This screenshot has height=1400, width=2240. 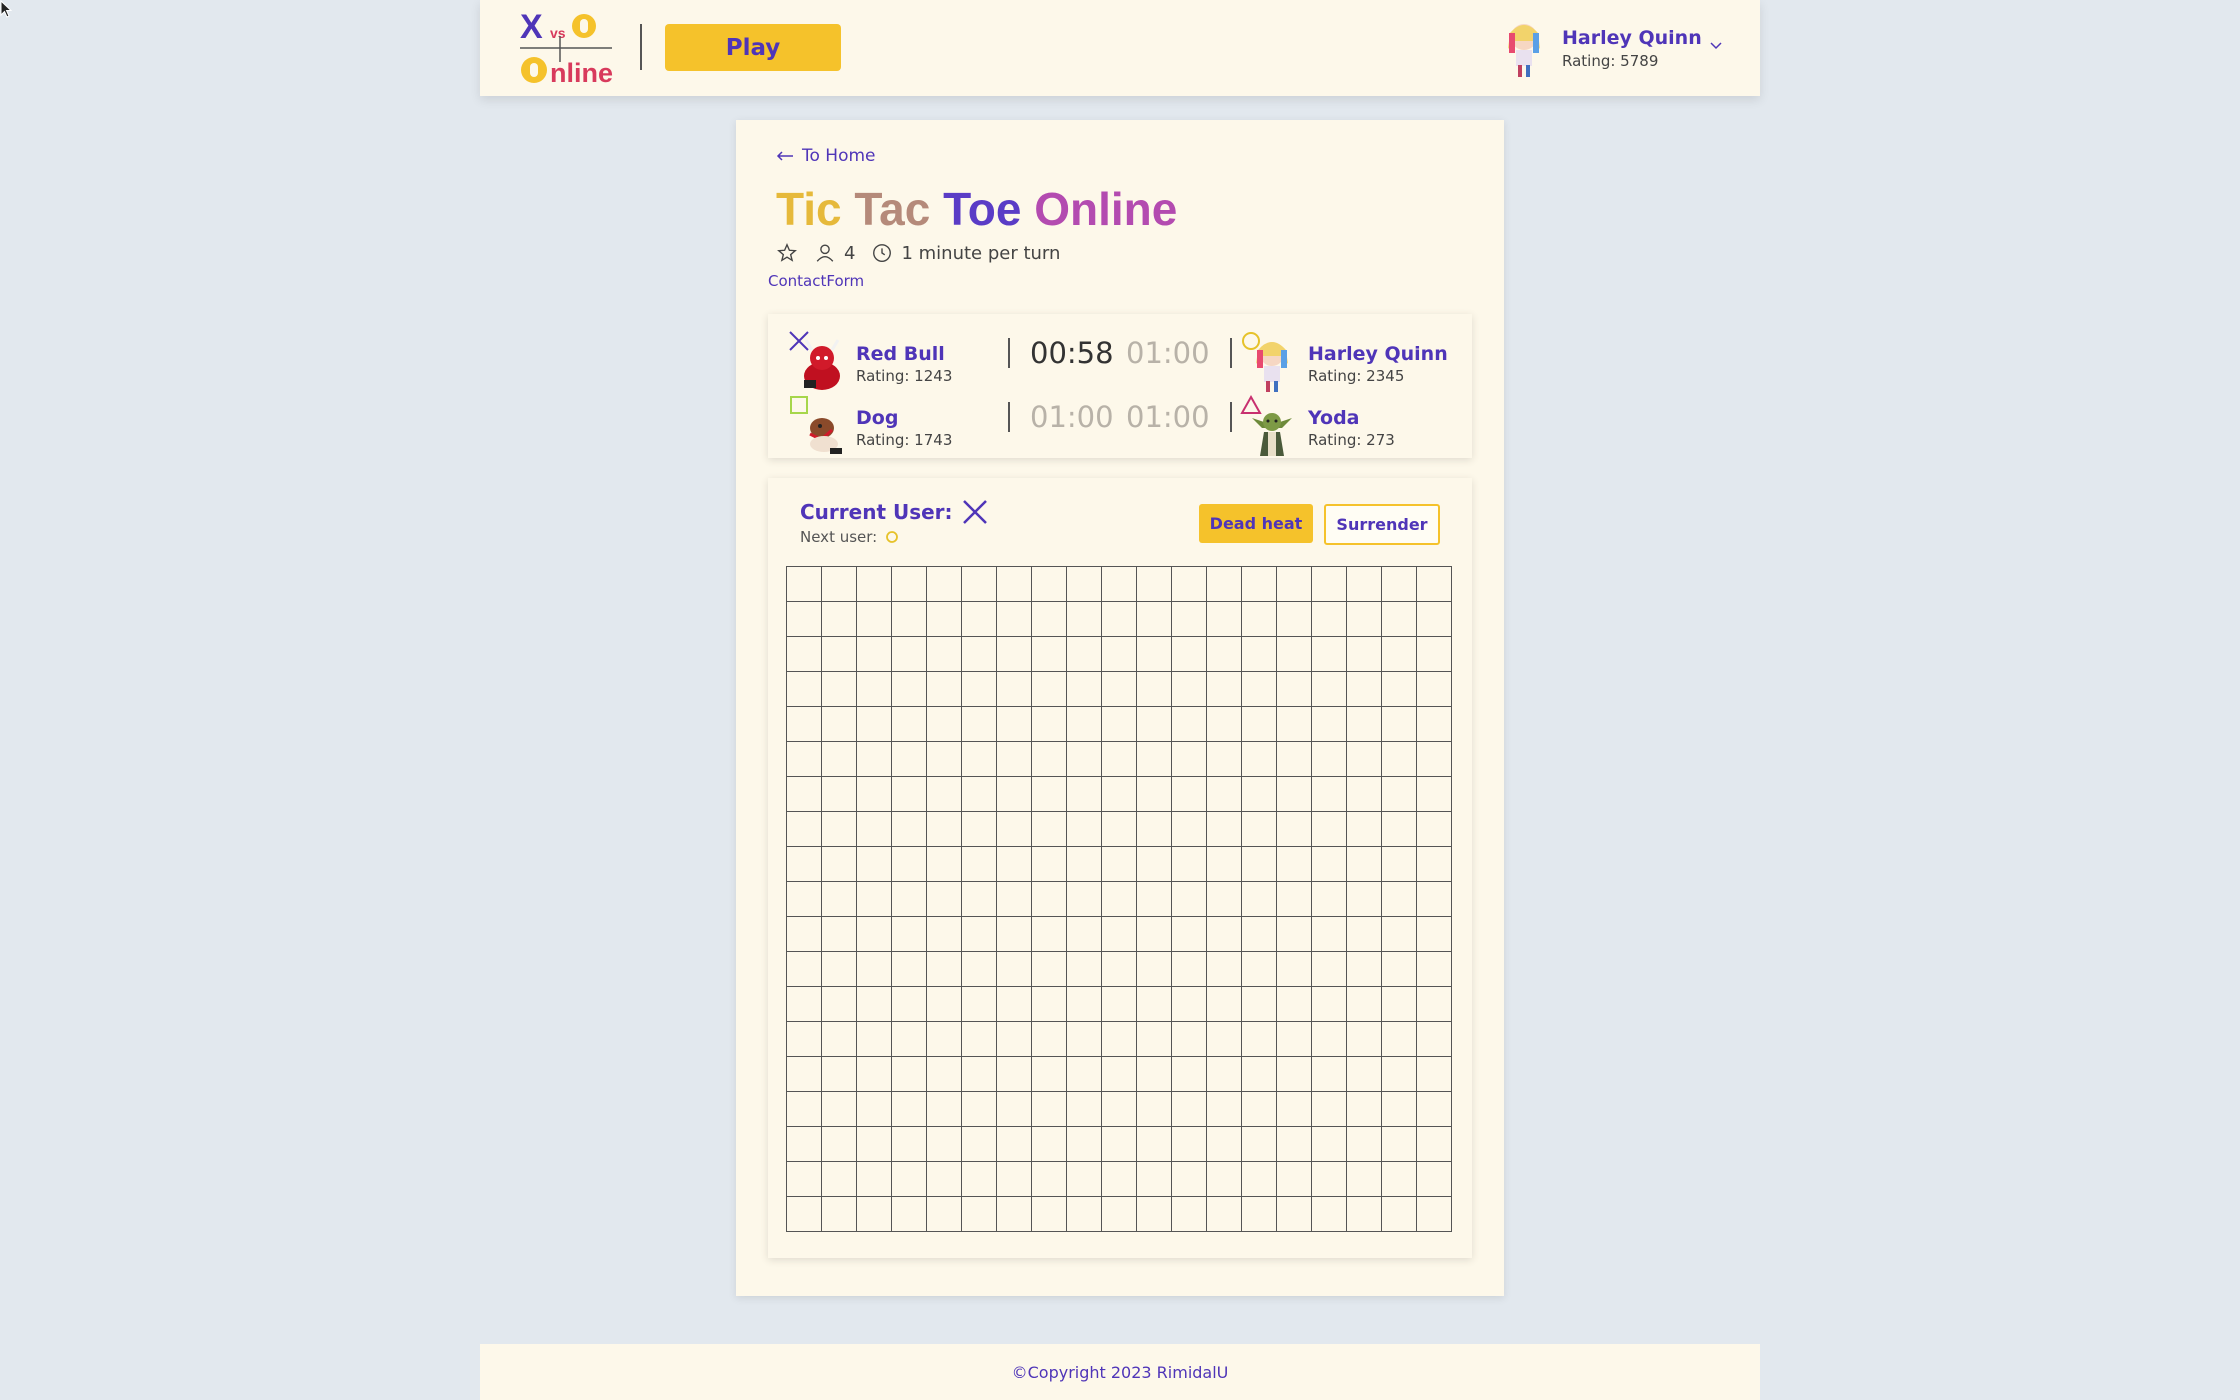 I want to click on user-menu: Harley Quinn Rating: 5789, so click(x=1617, y=48).